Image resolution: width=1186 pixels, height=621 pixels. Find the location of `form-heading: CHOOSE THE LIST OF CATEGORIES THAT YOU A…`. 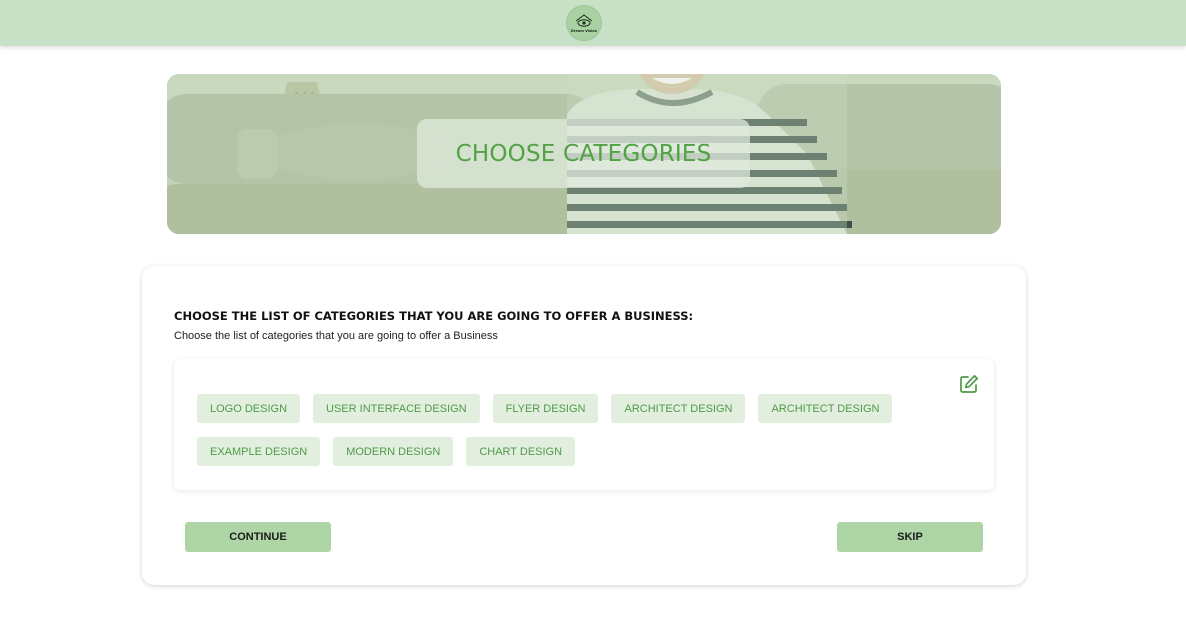

form-heading: CHOOSE THE LIST OF CATEGORIES THAT YOU A… is located at coordinates (434, 316).